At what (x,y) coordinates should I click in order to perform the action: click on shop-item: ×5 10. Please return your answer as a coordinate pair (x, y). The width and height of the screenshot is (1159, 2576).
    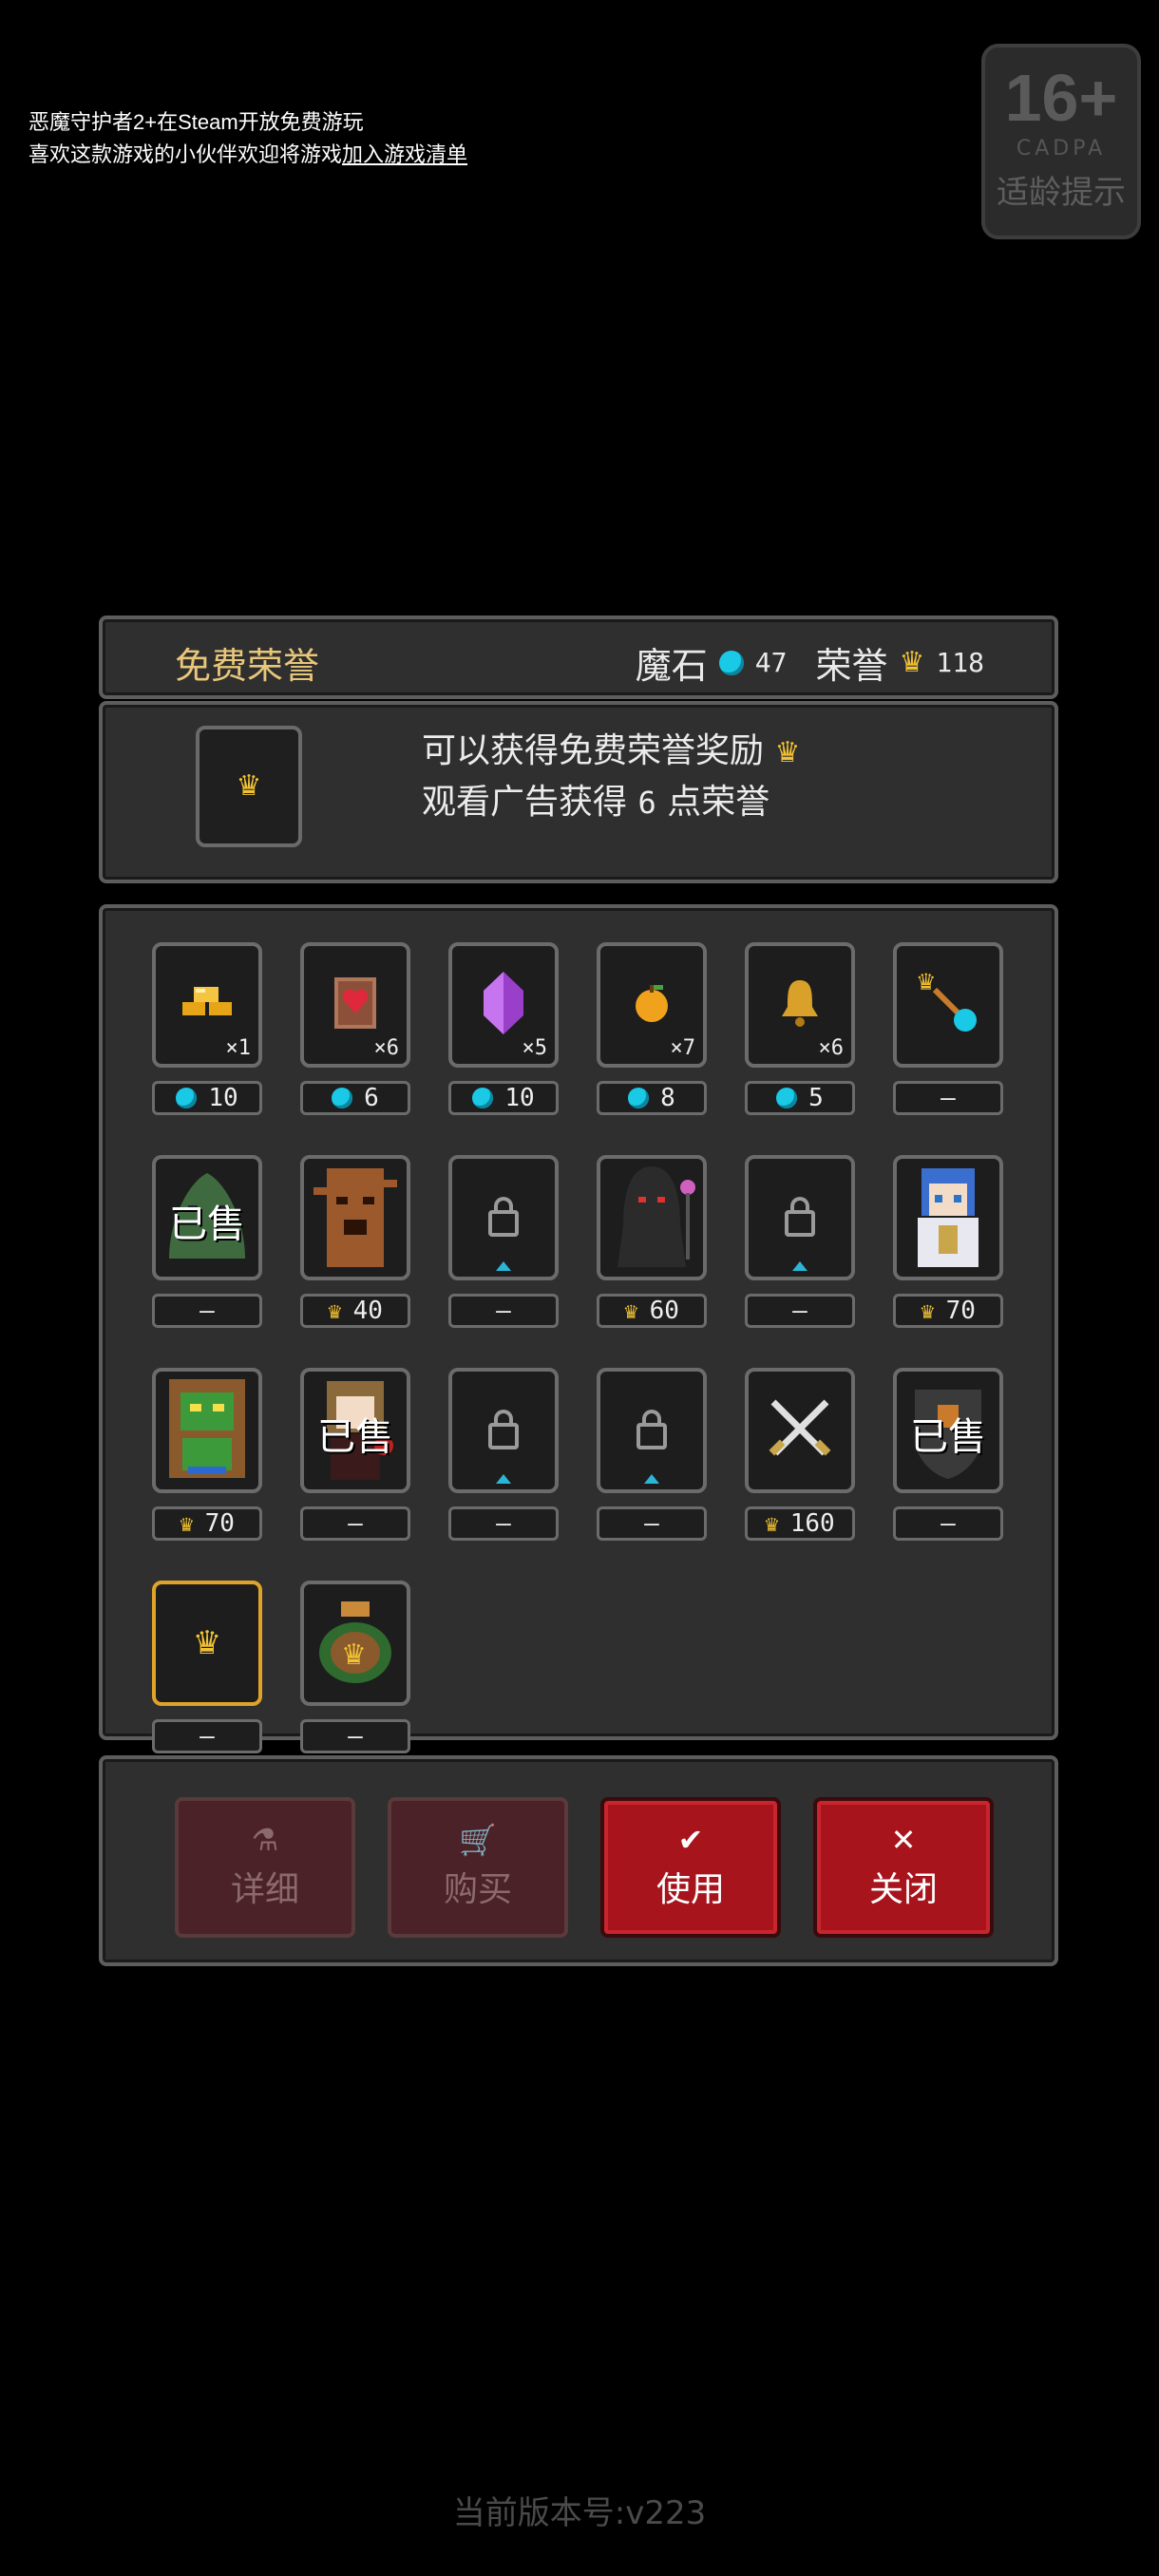
    Looking at the image, I should click on (503, 1028).